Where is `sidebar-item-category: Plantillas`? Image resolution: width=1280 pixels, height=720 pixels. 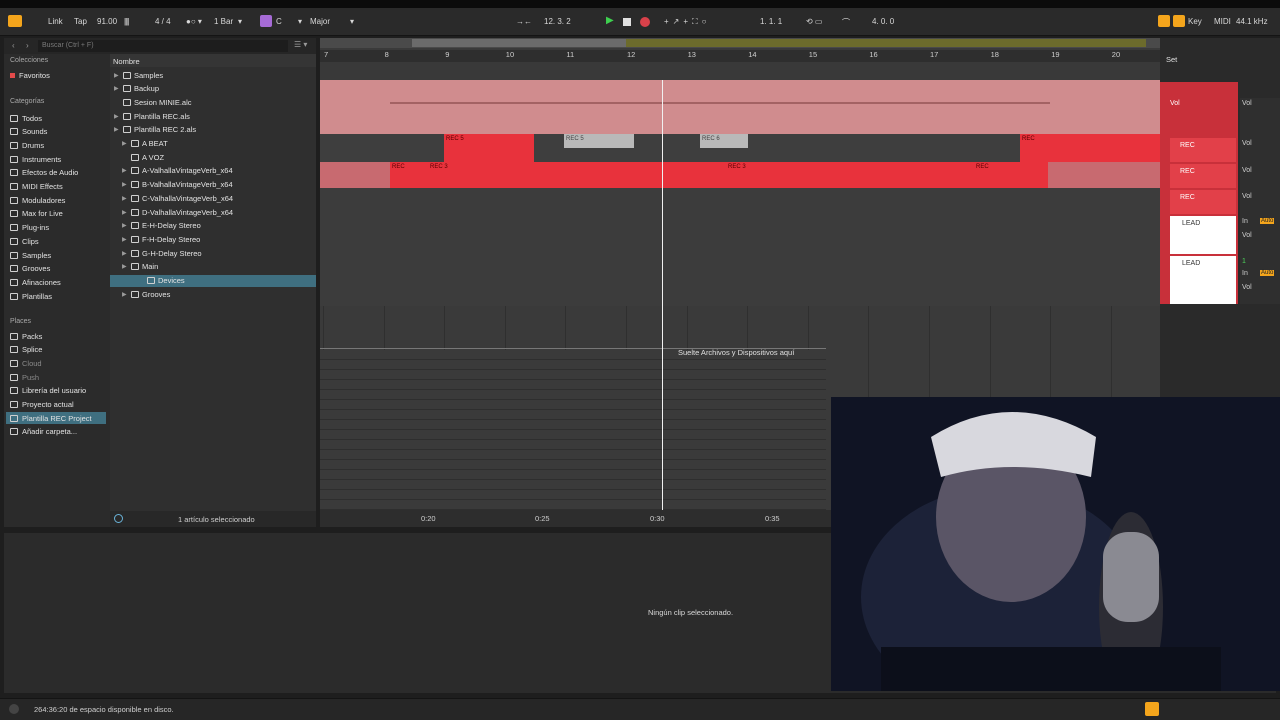 sidebar-item-category: Plantillas is located at coordinates (31, 296).